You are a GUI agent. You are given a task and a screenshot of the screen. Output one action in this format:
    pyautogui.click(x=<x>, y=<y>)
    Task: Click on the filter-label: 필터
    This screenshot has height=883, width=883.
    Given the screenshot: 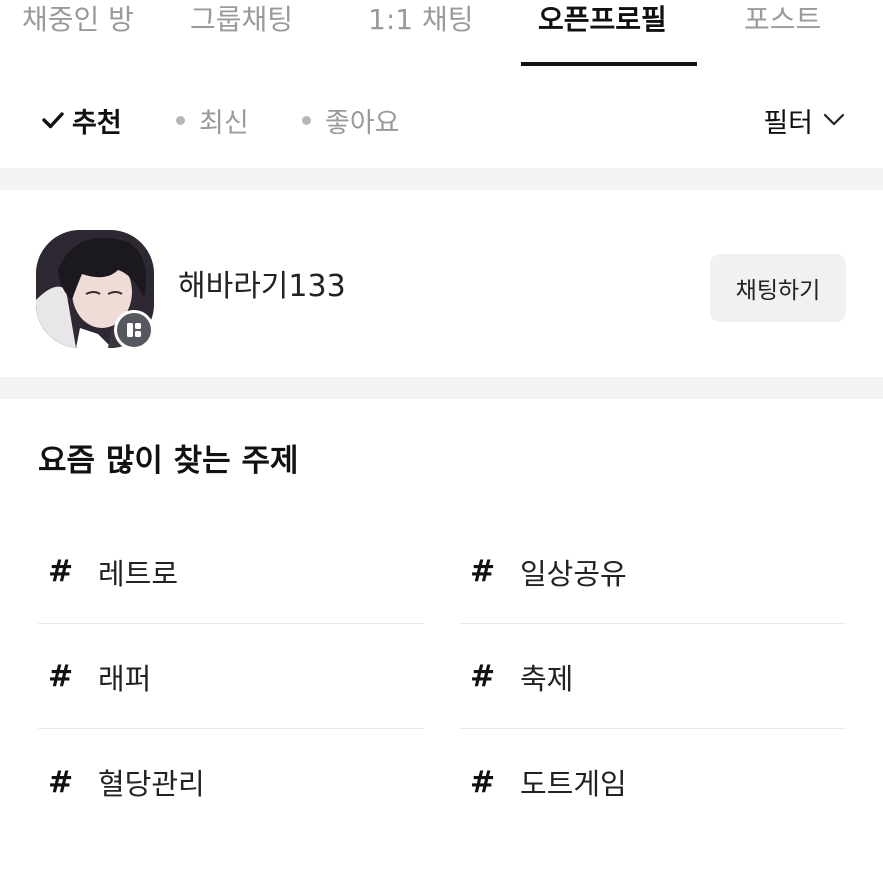 What is the action you would take?
    pyautogui.click(x=788, y=123)
    